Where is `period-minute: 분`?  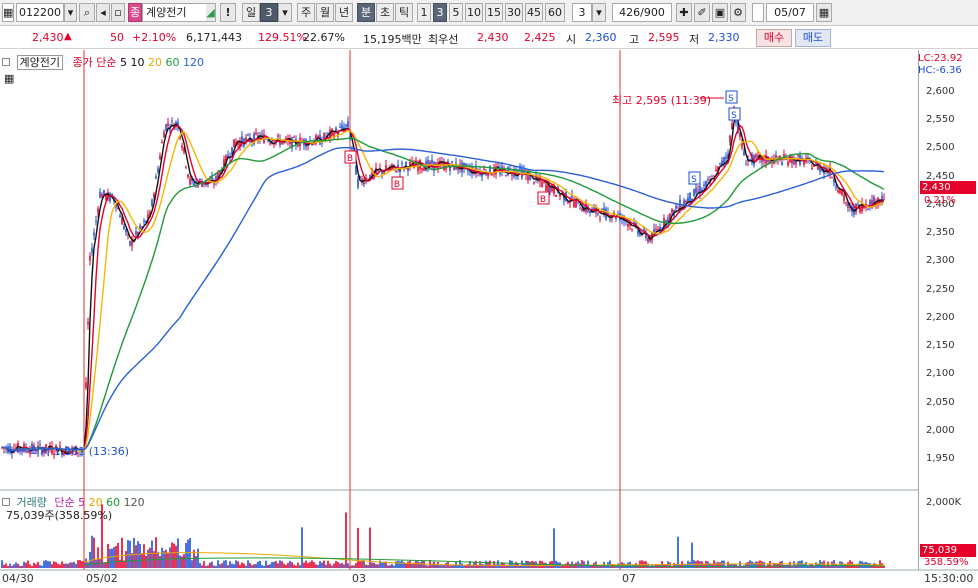
period-minute: 분 is located at coordinates (366, 12).